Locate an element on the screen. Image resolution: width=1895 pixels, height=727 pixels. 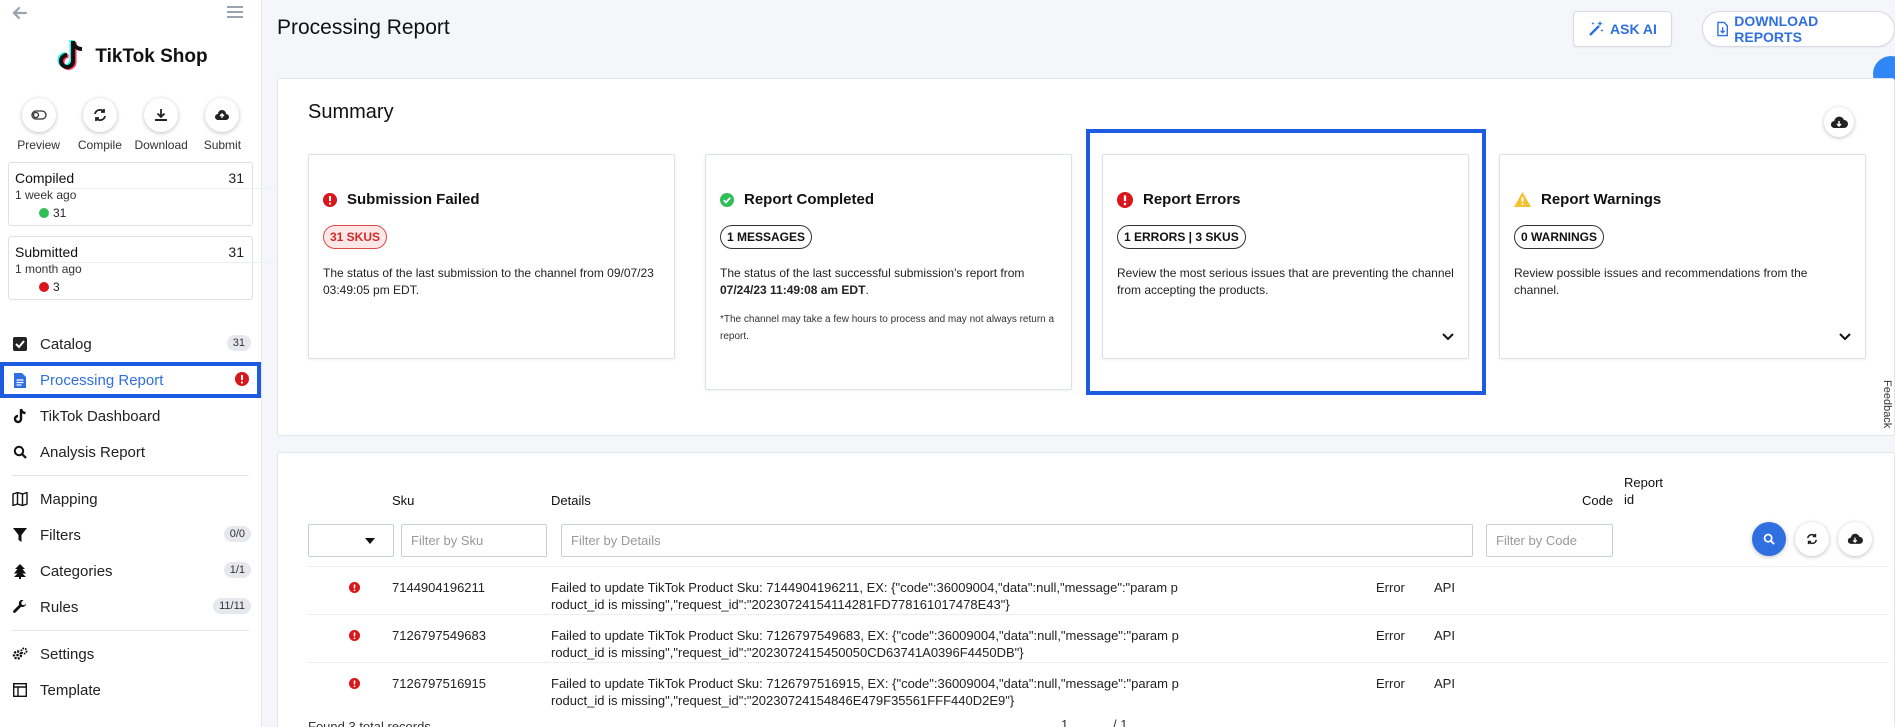
preview-button: Preview is located at coordinates (39, 125).